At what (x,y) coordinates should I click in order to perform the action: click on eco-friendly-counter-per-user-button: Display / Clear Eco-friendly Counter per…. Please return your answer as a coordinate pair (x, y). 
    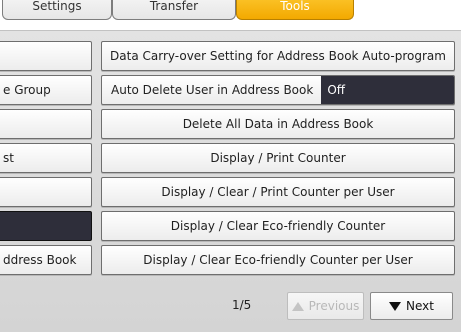
    Looking at the image, I should click on (278, 260).